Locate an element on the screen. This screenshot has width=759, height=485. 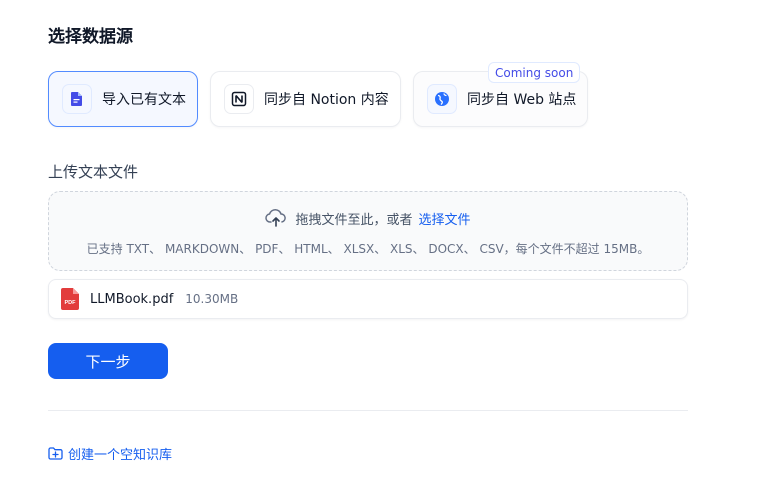
coming-soon-badge: Coming soon is located at coordinates (534, 72).